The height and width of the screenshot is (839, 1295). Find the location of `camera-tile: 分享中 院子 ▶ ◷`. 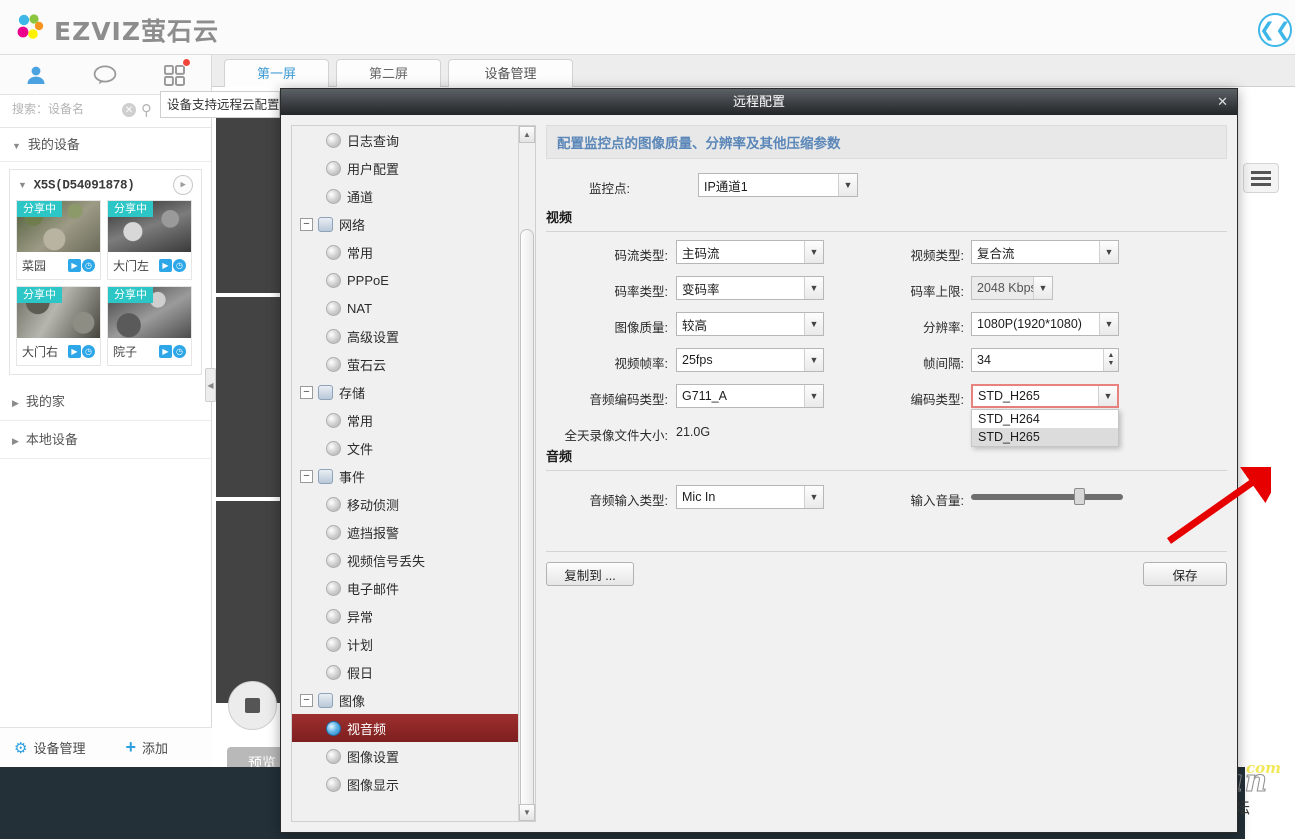

camera-tile: 分享中 院子 ▶ ◷ is located at coordinates (149, 326).